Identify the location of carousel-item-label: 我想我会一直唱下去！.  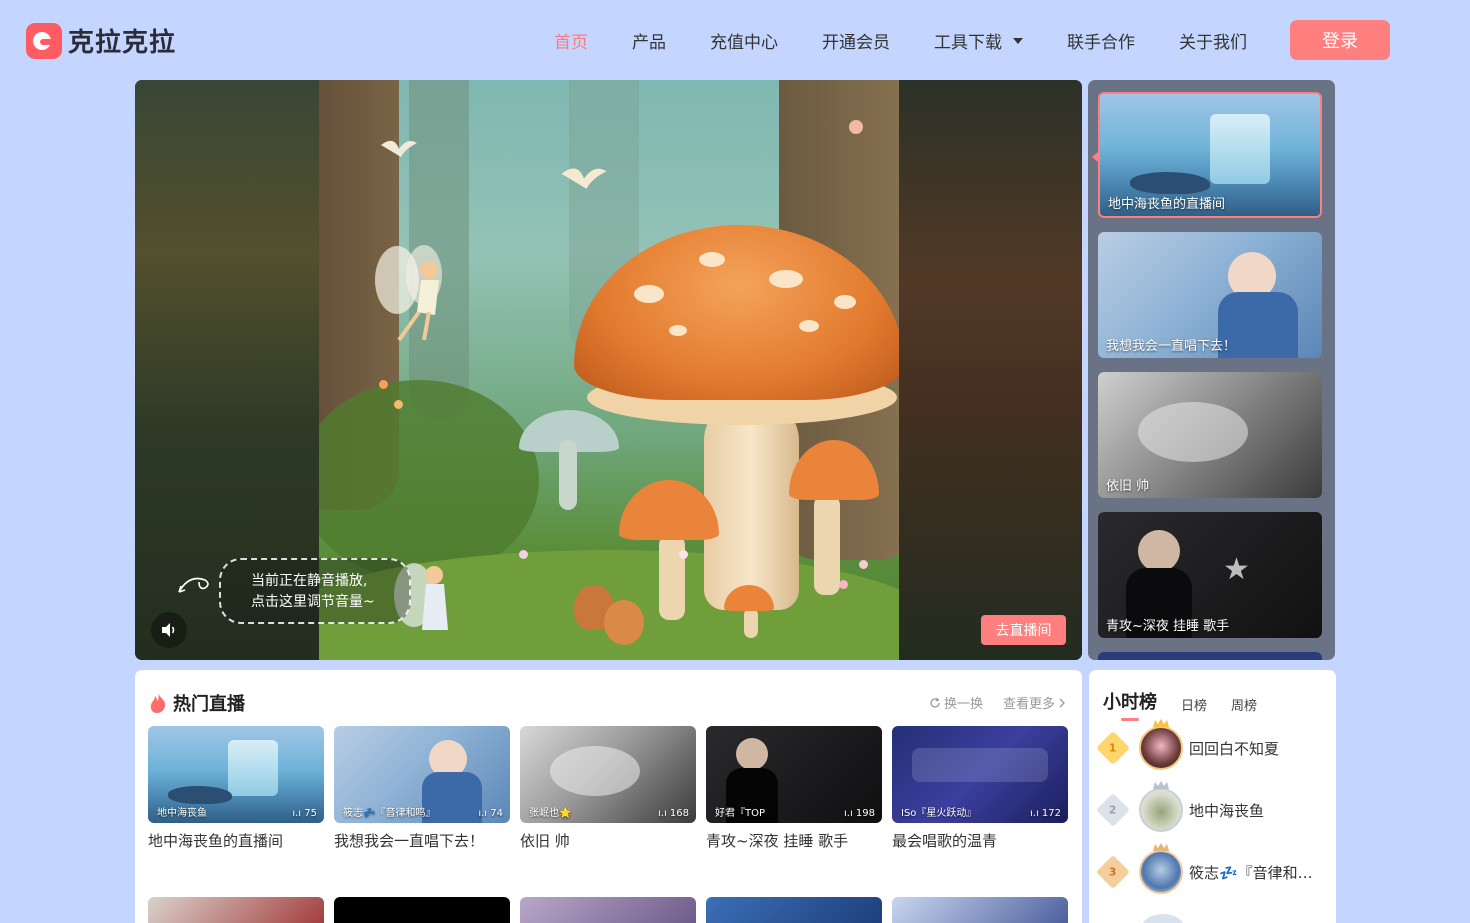
(1171, 346).